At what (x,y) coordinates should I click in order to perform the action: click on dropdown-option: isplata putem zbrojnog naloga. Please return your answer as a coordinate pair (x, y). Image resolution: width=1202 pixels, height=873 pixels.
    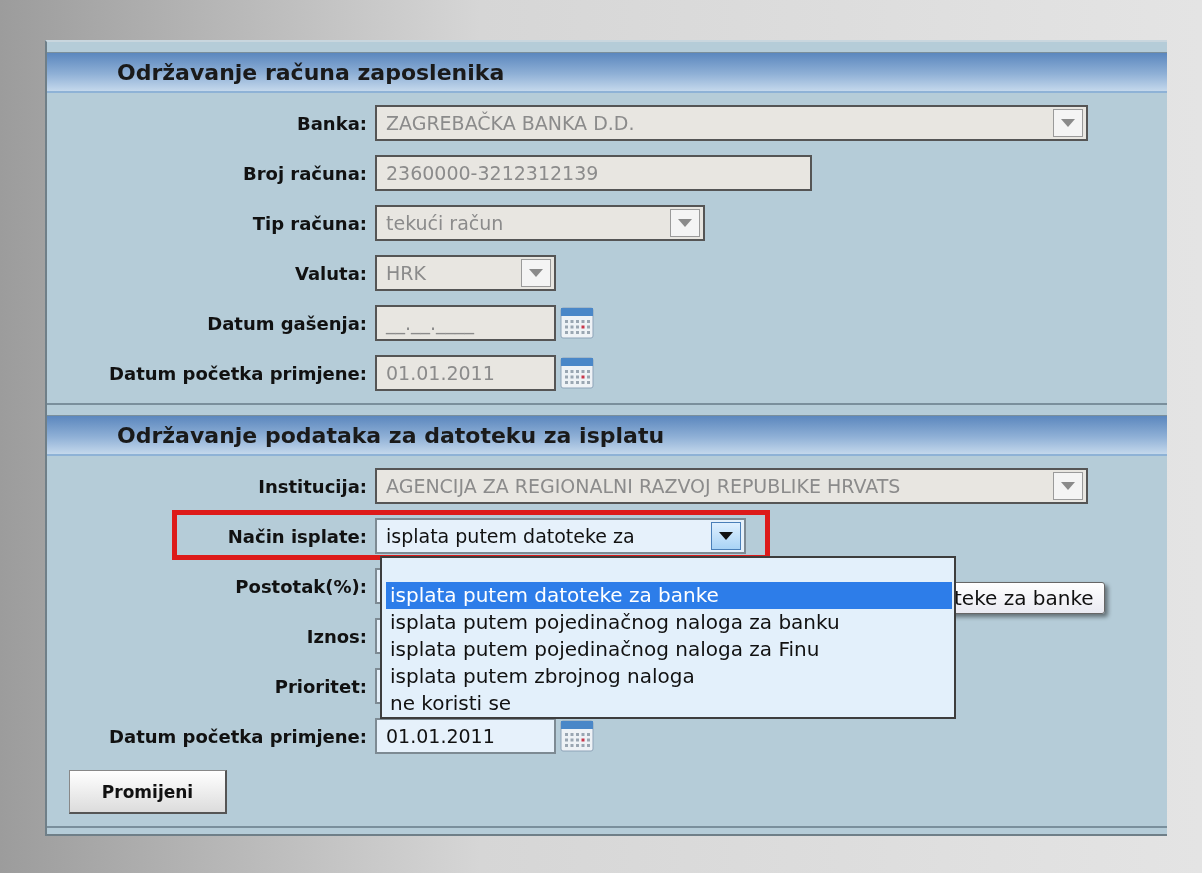
    Looking at the image, I should click on (669, 676).